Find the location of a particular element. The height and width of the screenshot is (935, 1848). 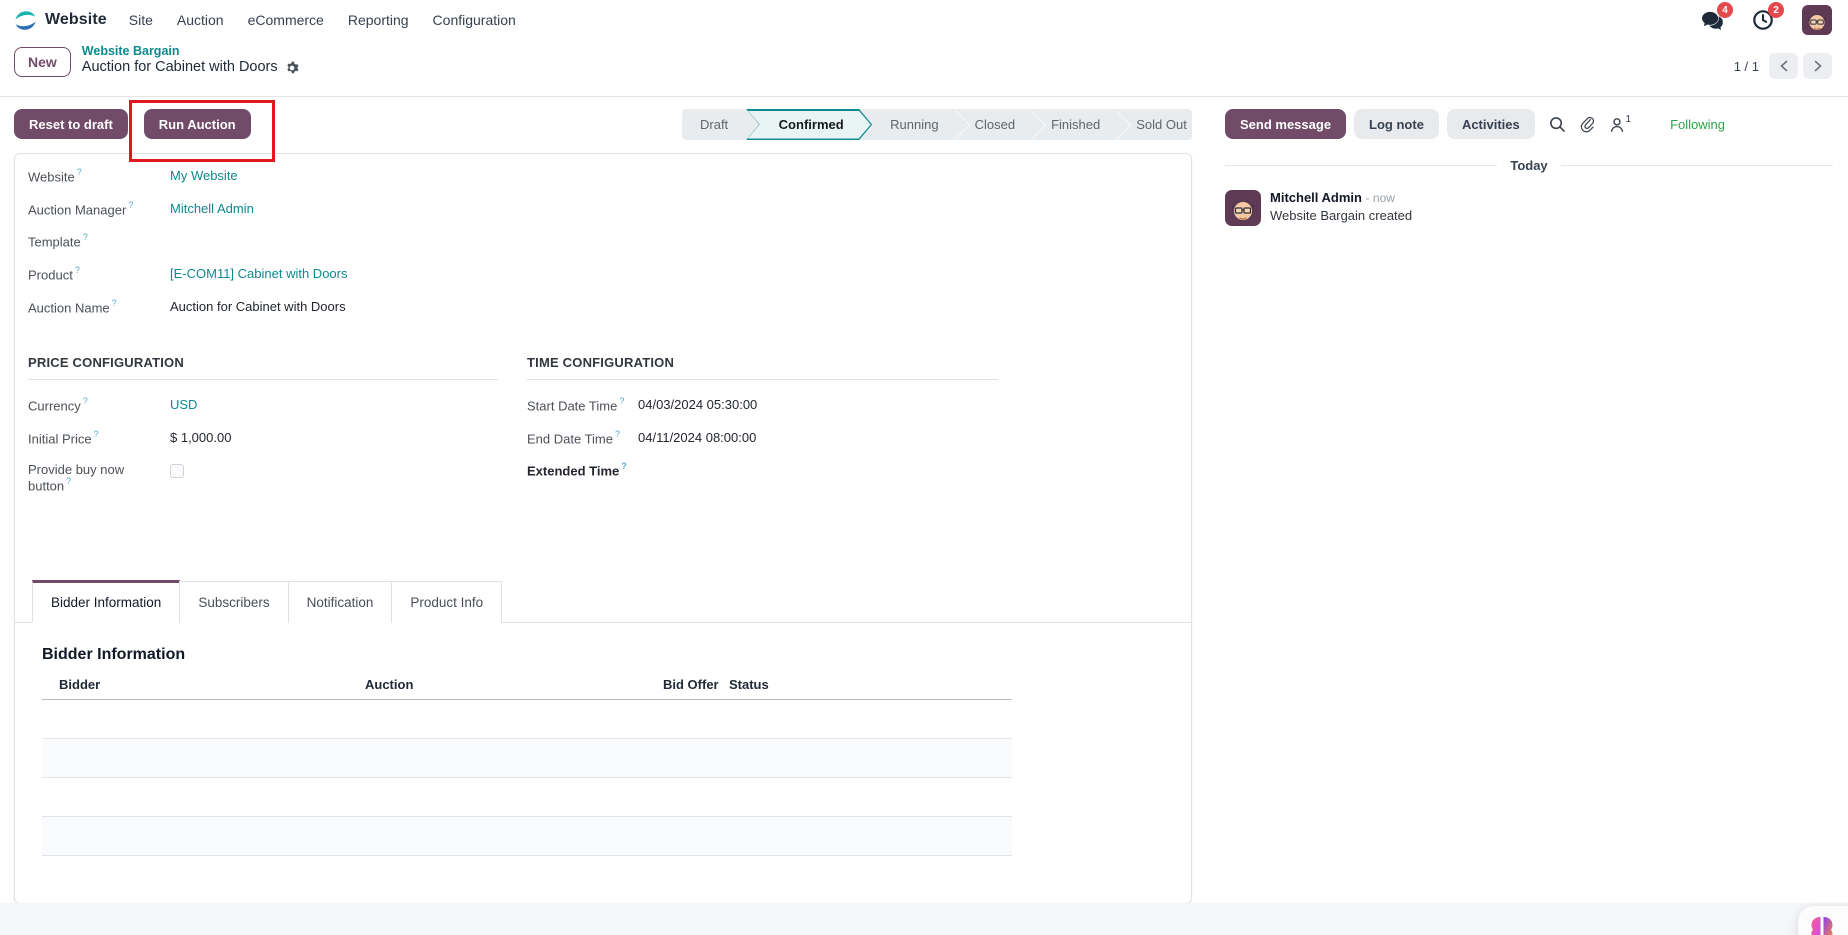

message-author: Mitchell Admin is located at coordinates (1316, 197).